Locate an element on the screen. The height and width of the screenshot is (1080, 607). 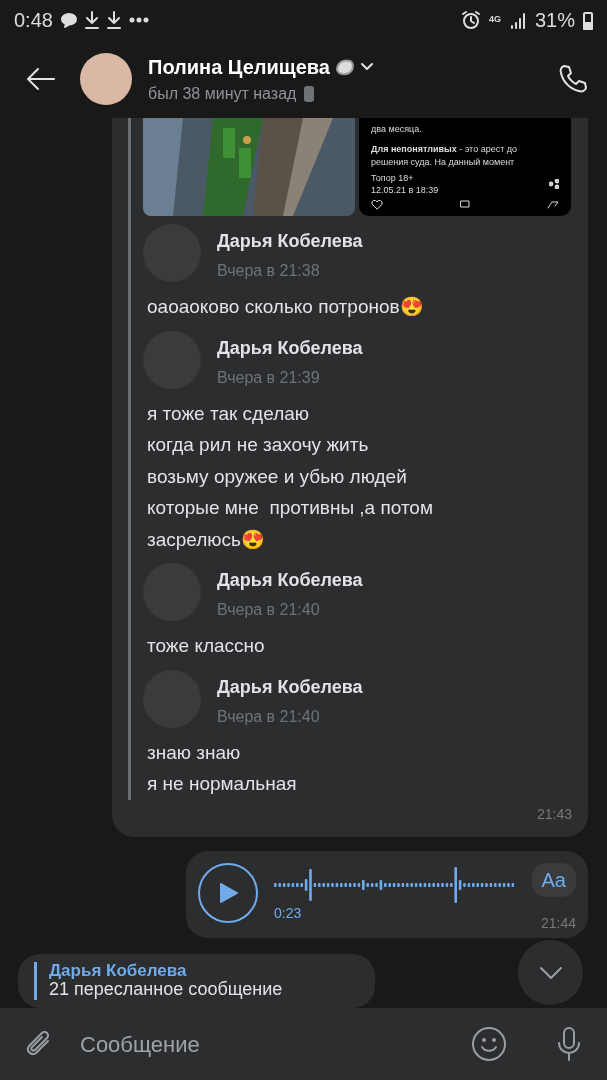
post-source: Топор 18+ is located at coordinates (393, 177).